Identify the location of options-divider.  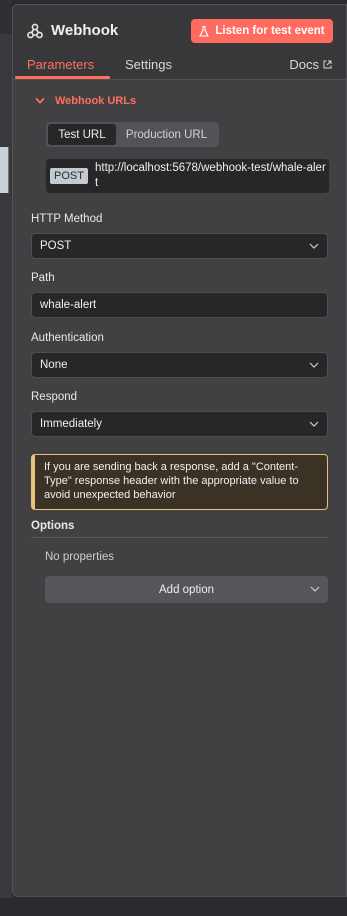
(179, 537).